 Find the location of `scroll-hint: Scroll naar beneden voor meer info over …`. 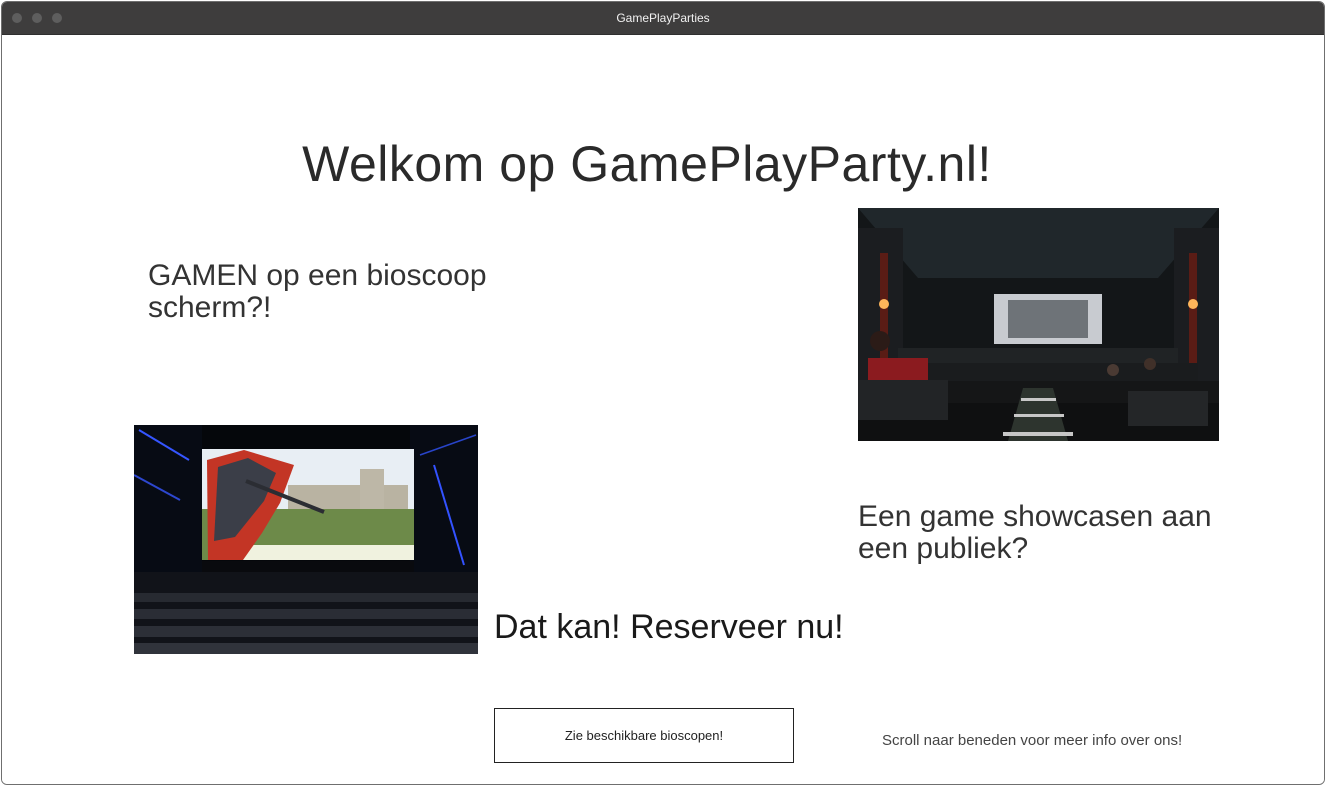

scroll-hint: Scroll naar beneden voor meer info over … is located at coordinates (1032, 740).